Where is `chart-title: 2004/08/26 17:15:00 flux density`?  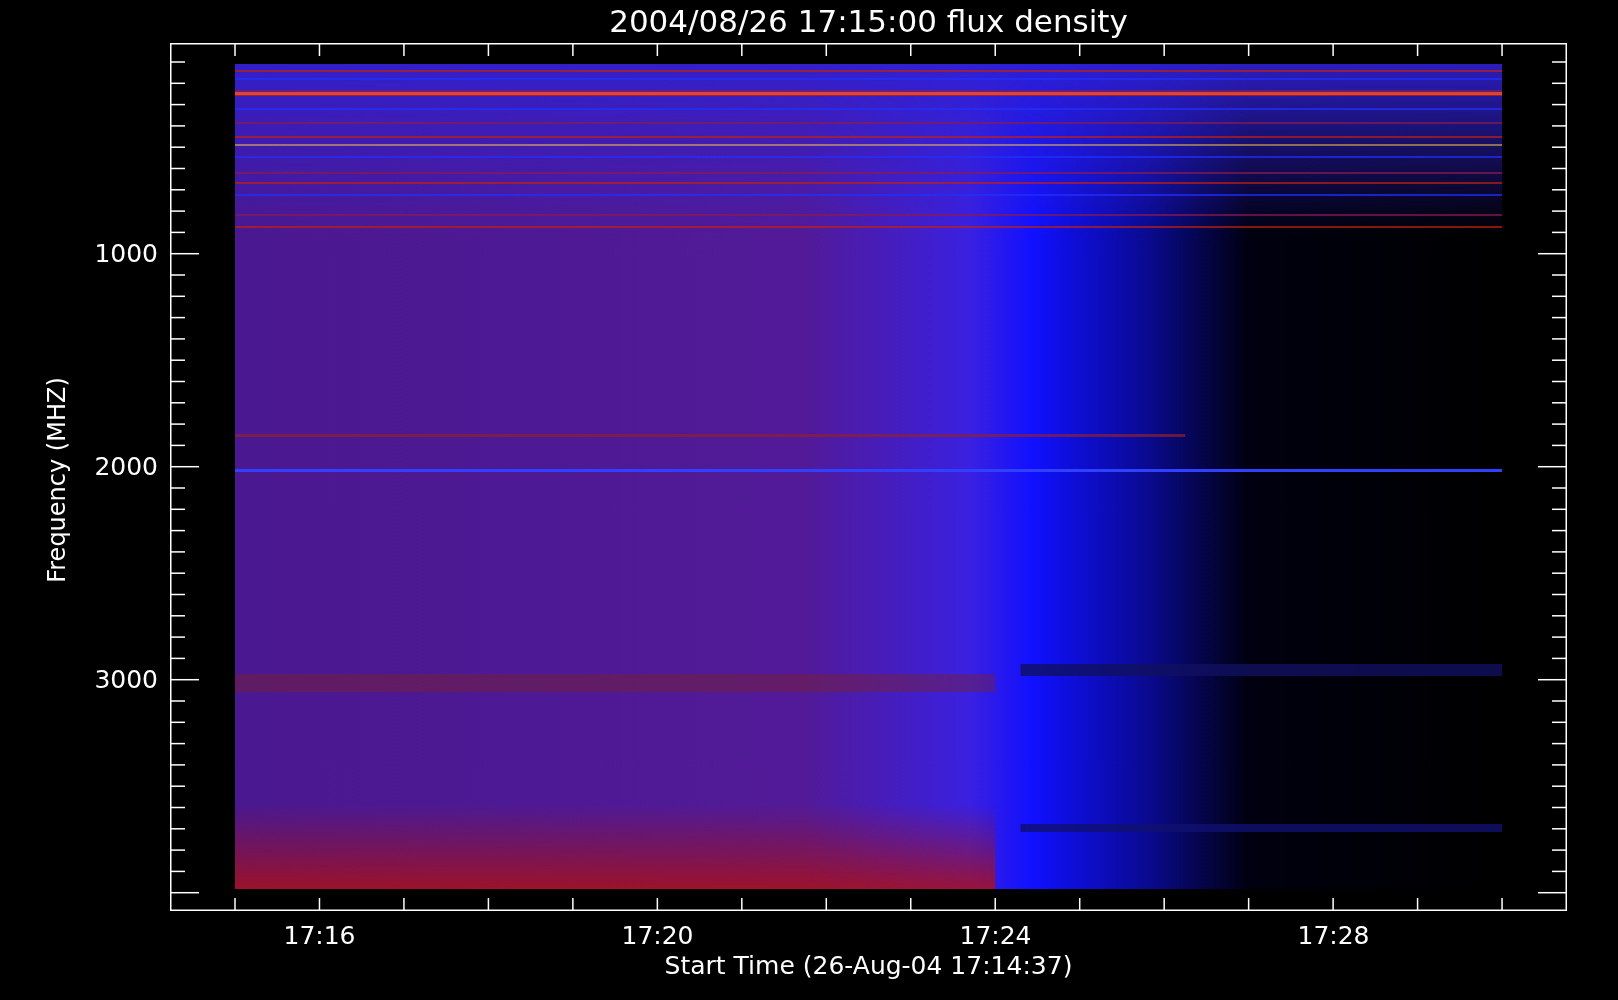
chart-title: 2004/08/26 17:15:00 flux density is located at coordinates (868, 21).